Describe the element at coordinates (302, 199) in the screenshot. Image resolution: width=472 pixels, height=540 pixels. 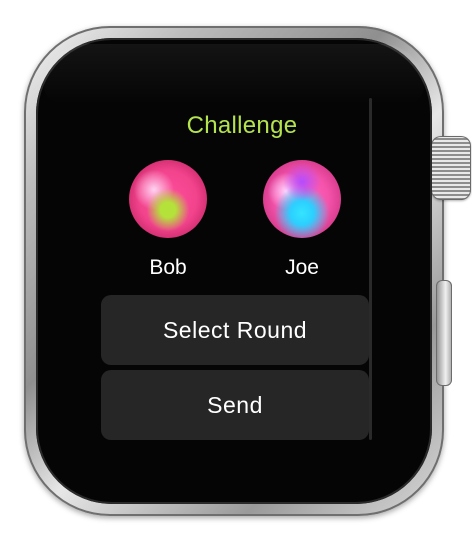
I see `player-avatar-joe` at that location.